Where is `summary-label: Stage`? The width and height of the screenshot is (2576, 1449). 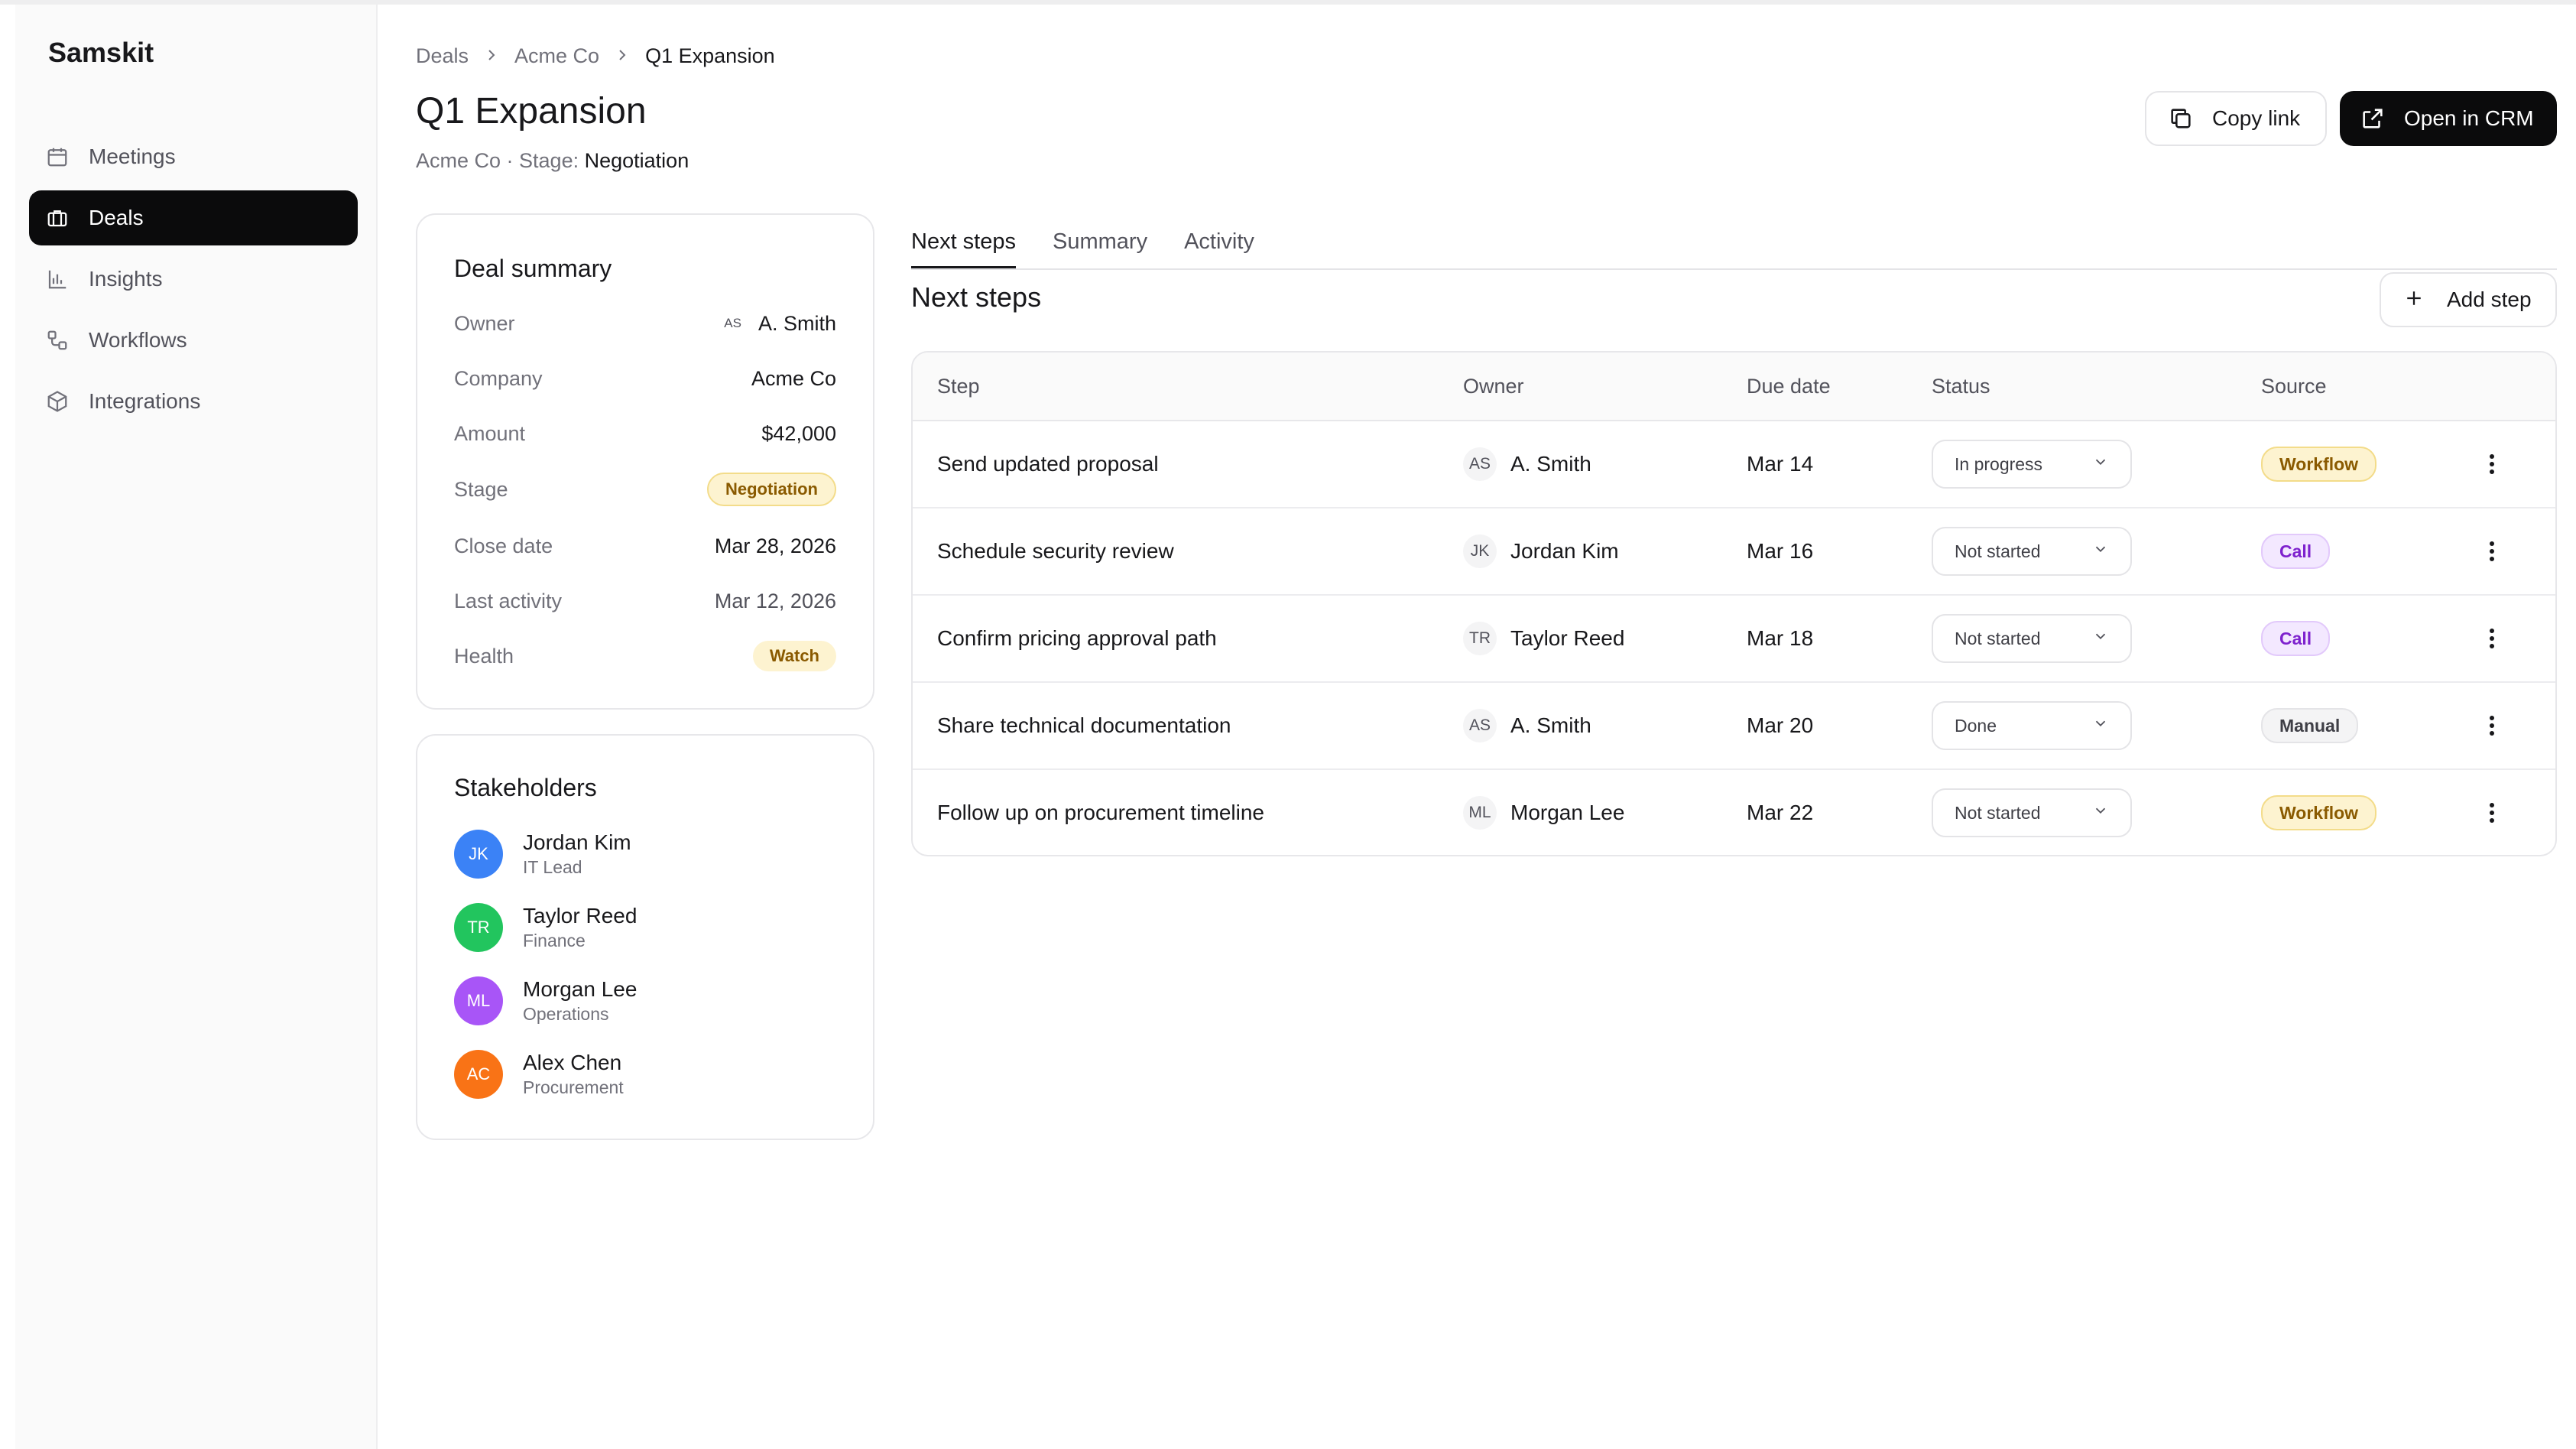 summary-label: Stage is located at coordinates (481, 489).